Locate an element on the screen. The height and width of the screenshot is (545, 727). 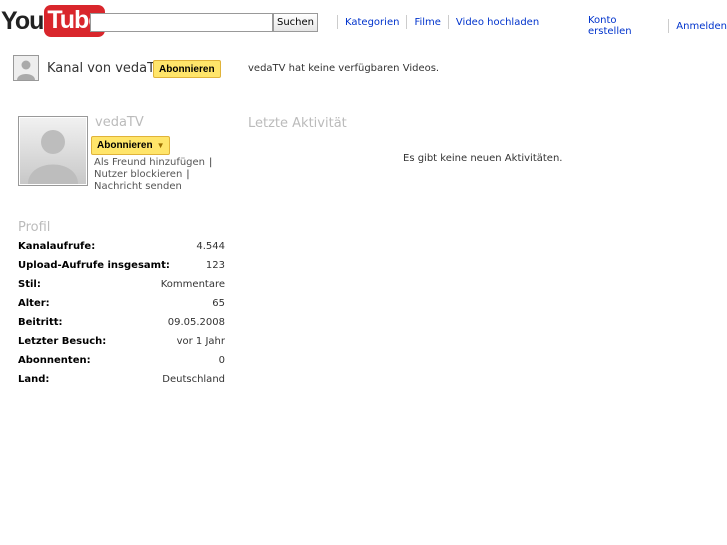
main-nav: Kategorien Filme Video hochladen is located at coordinates (434, 22).